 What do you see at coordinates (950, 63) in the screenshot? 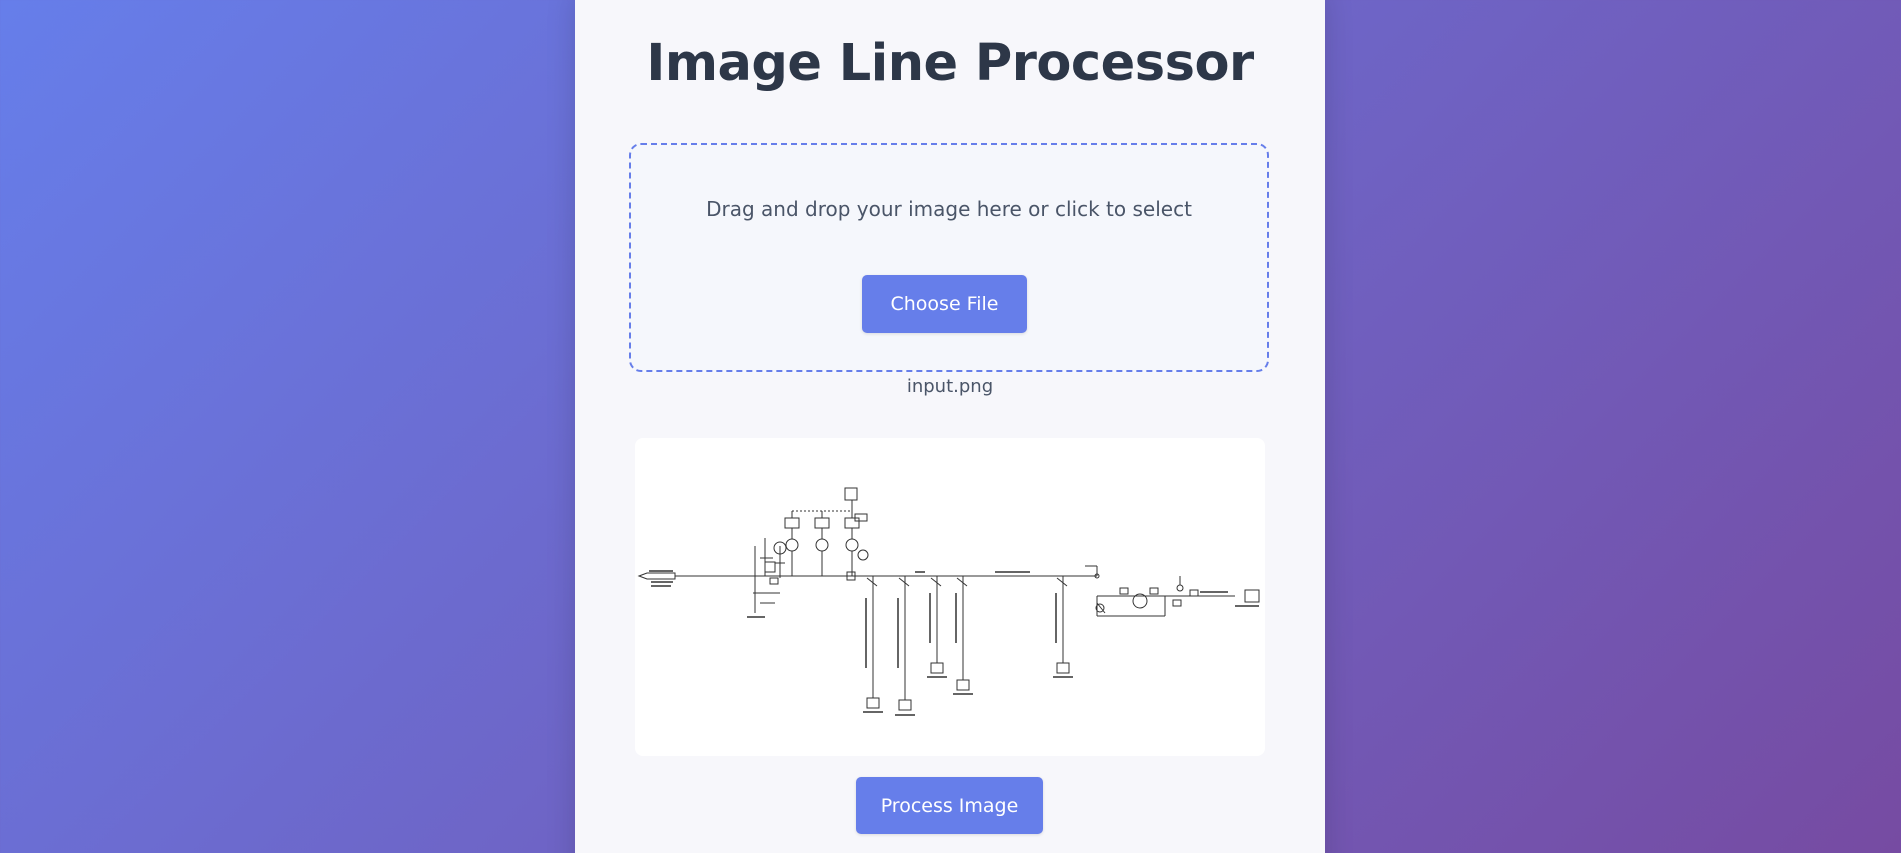
I see `page-title: Image Line Processor` at bounding box center [950, 63].